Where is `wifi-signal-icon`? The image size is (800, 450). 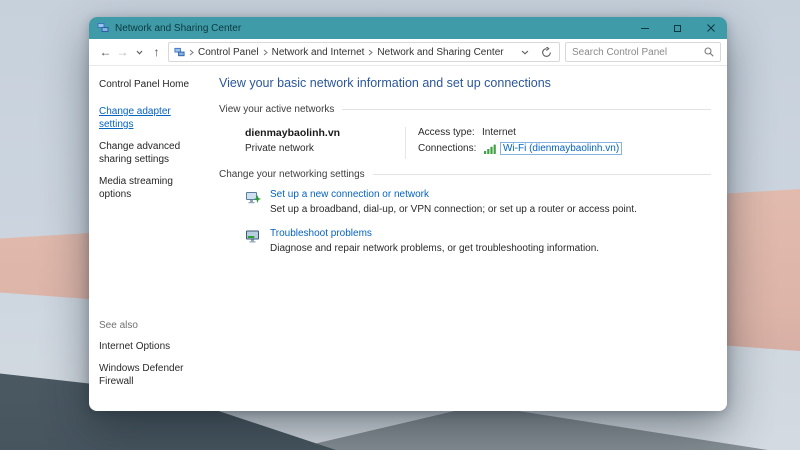 wifi-signal-icon is located at coordinates (490, 149).